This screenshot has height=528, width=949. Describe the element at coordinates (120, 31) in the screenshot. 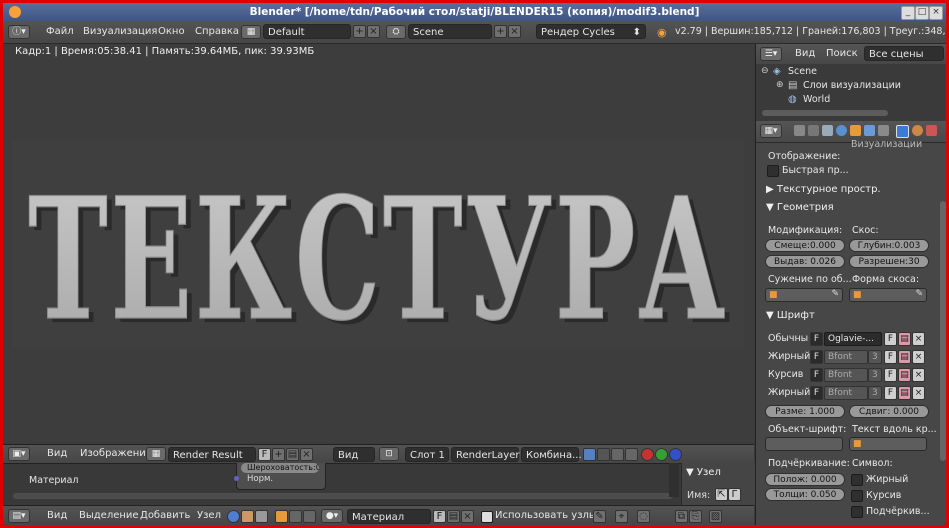

I see `menu-render: Визуализация` at that location.